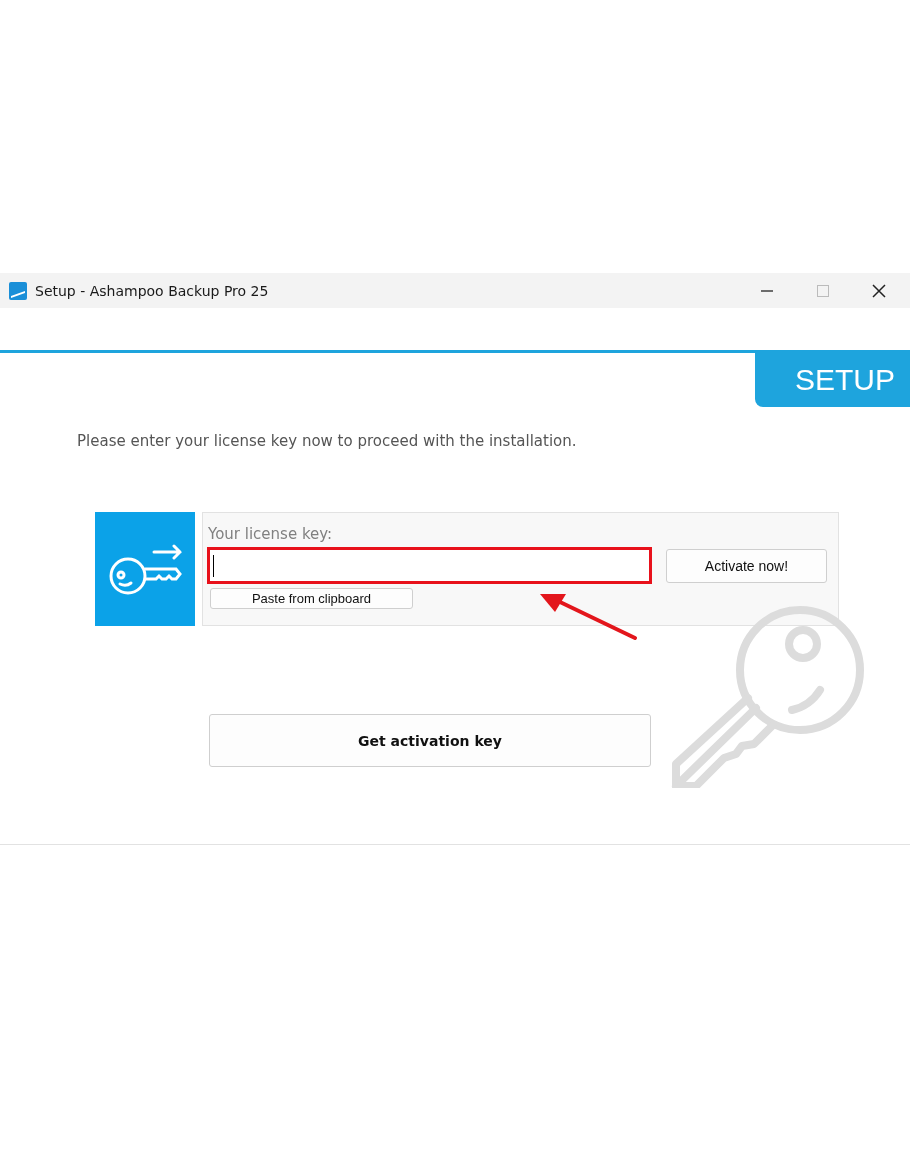 The height and width of the screenshot is (1155, 910). Describe the element at coordinates (879, 290) in the screenshot. I see `close-icon` at that location.